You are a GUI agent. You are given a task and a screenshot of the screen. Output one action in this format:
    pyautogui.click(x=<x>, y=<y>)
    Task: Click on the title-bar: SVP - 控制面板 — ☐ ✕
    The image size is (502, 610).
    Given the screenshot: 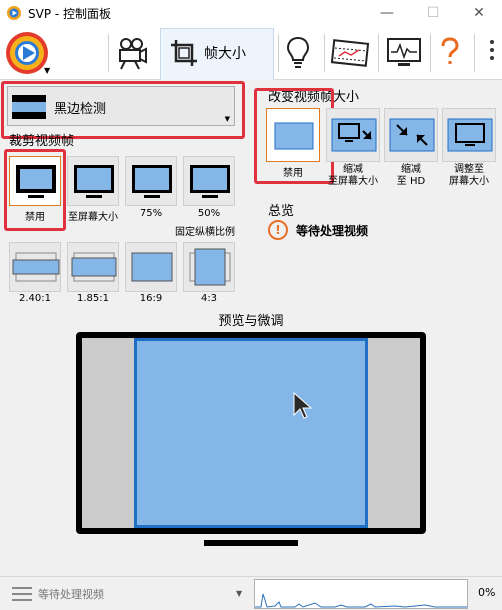 What is the action you would take?
    pyautogui.click(x=251, y=13)
    